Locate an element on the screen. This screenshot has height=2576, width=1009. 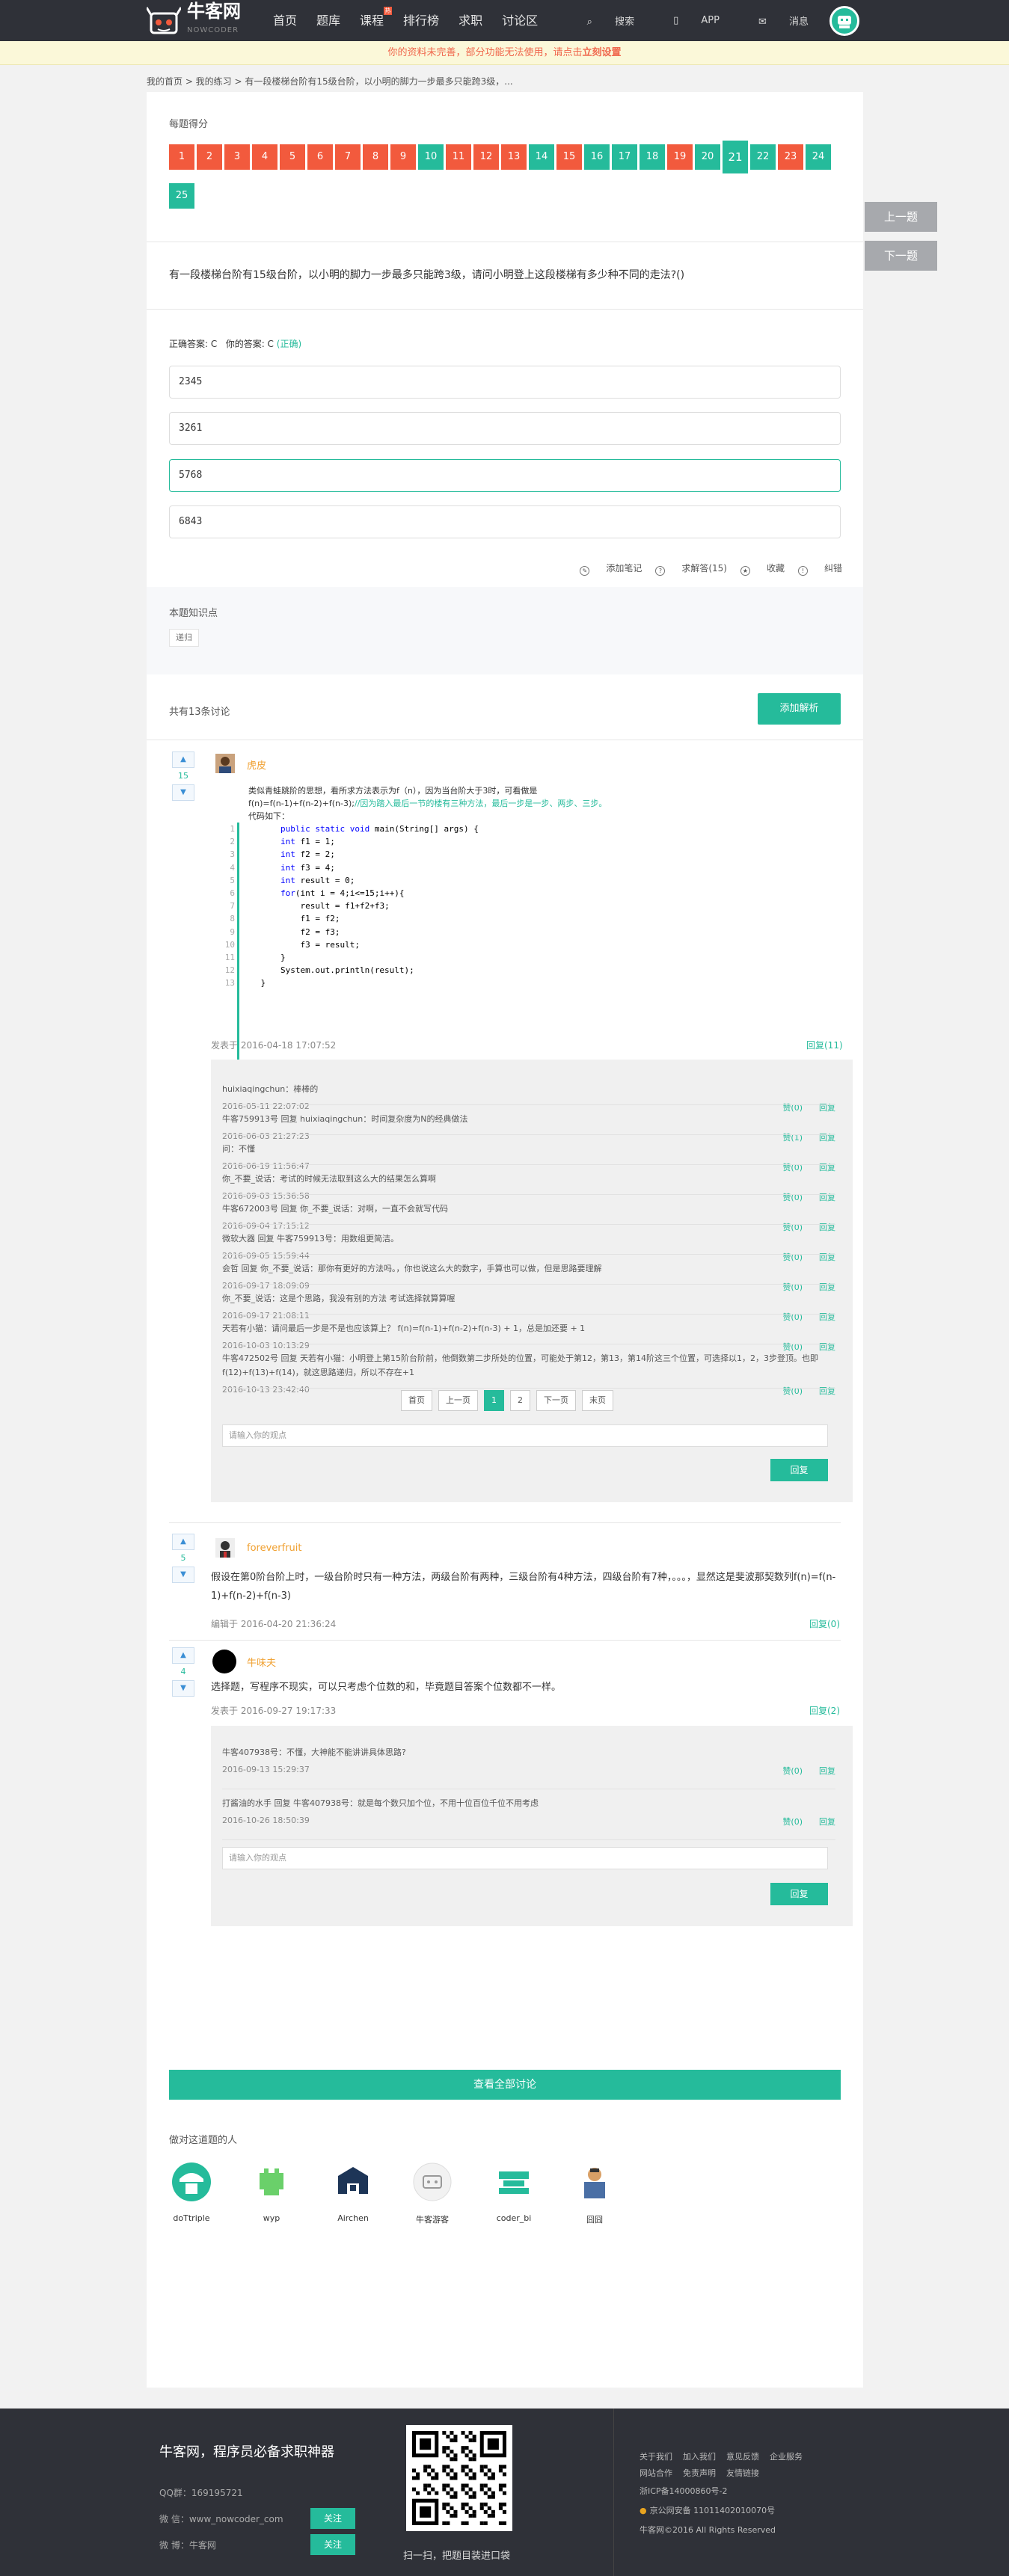
site-logo: 牛客网 NOWCODER is located at coordinates (193, 19).